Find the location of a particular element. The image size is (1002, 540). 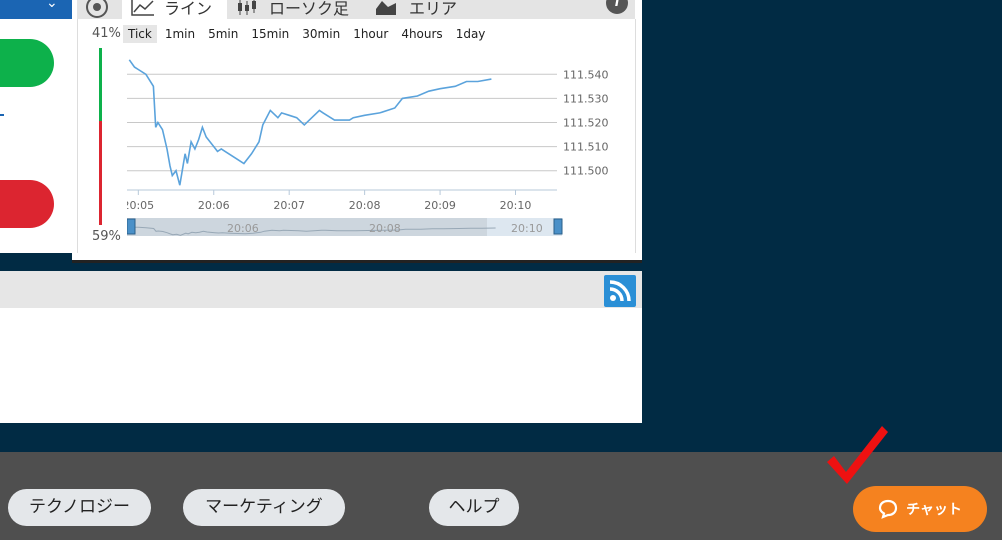

timeframe-15min: 15min is located at coordinates (270, 34).